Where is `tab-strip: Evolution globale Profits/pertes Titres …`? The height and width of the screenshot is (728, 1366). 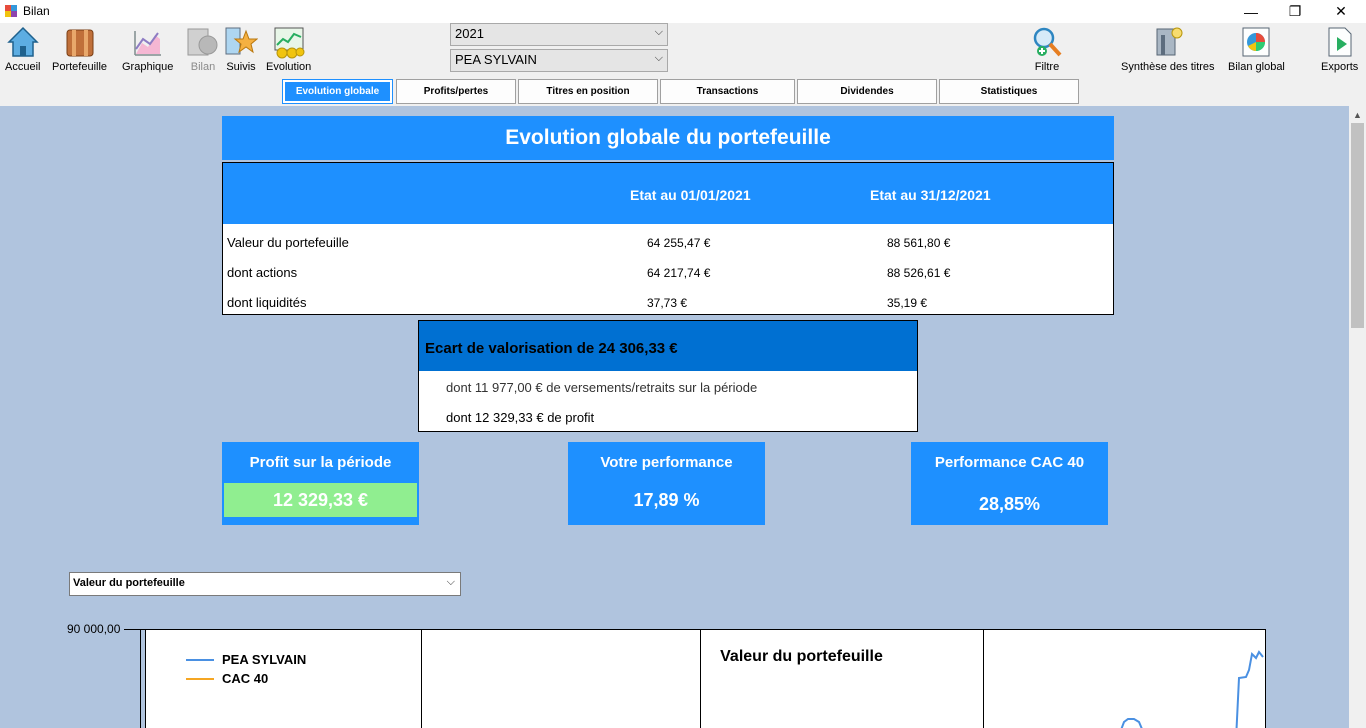 tab-strip: Evolution globale Profits/pertes Titres … is located at coordinates (683, 92).